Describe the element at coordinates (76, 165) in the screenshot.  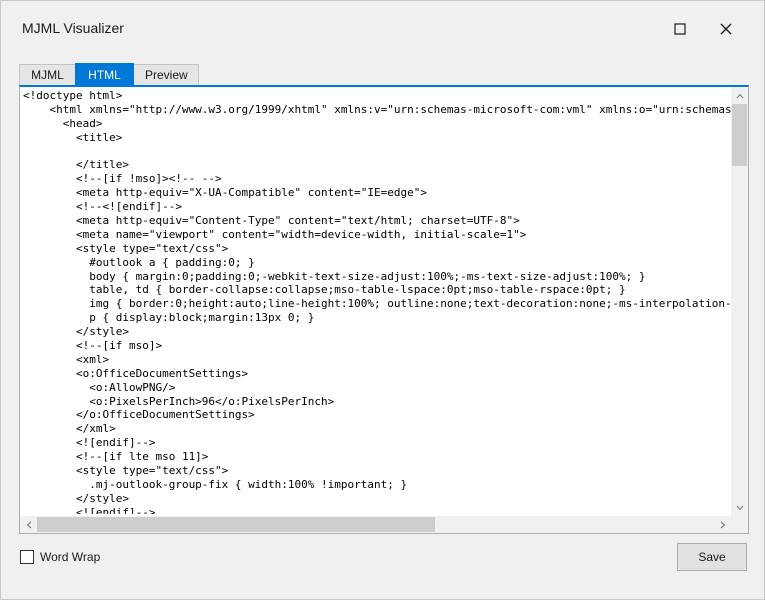
I see `code-line: </title>` at that location.